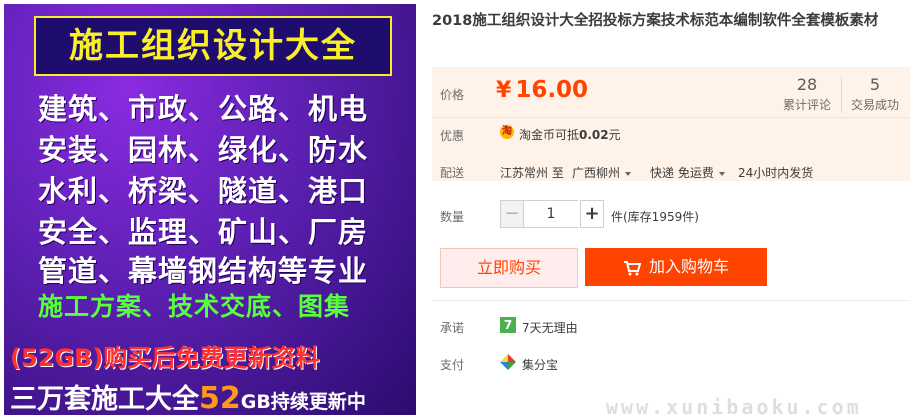 The width and height of the screenshot is (910, 419). I want to click on delivery-to: 广西柳州, so click(596, 173).